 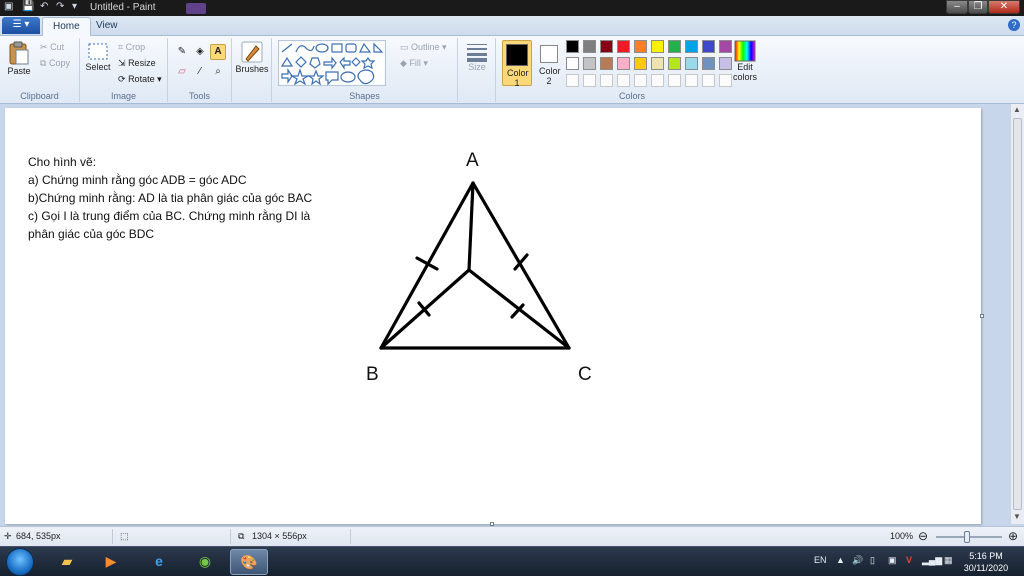 What do you see at coordinates (978, 7) in the screenshot?
I see `maximize-button: ❐` at bounding box center [978, 7].